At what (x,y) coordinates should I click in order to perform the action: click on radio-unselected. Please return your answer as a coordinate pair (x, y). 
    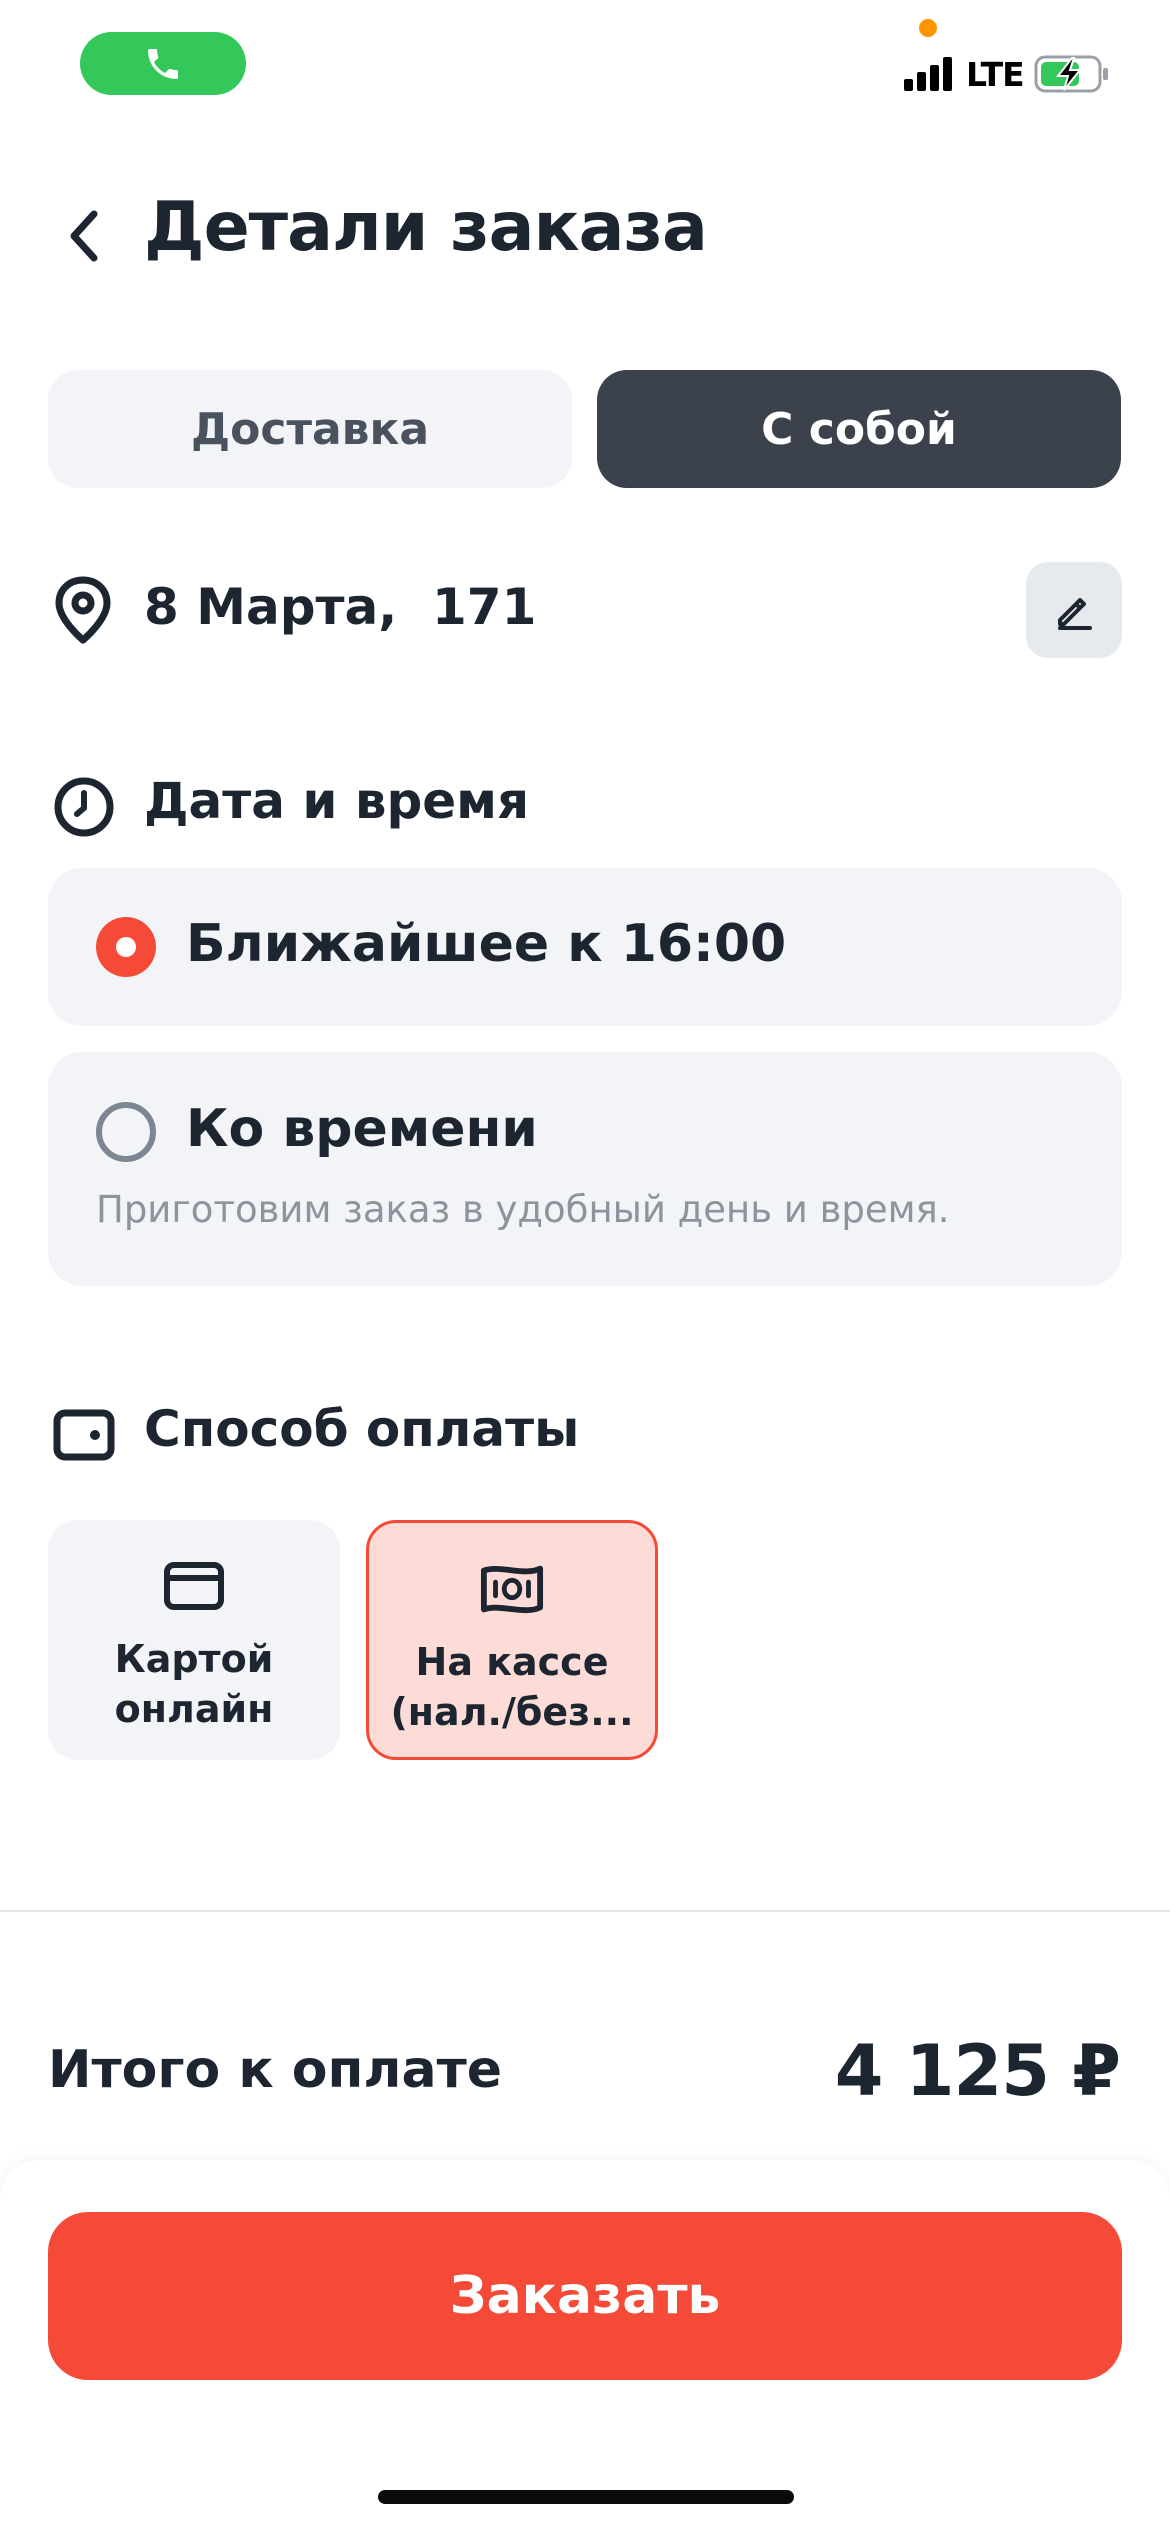
    Looking at the image, I should click on (126, 1132).